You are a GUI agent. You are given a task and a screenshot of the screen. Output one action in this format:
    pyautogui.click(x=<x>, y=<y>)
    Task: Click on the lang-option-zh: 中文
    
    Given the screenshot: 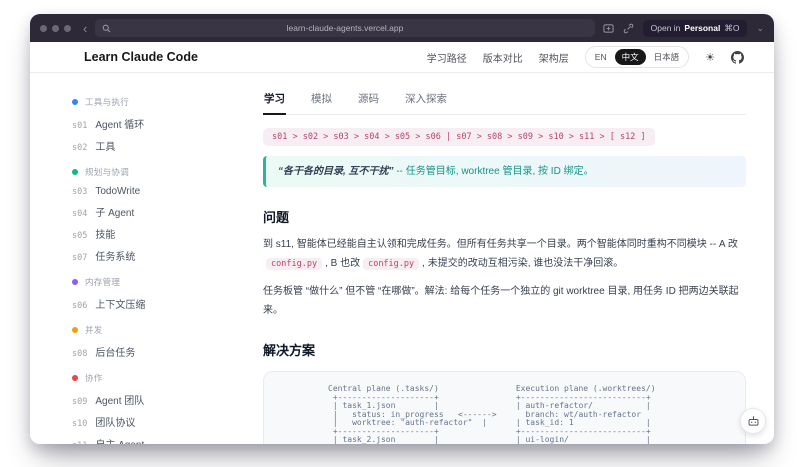 What is the action you would take?
    pyautogui.click(x=630, y=57)
    